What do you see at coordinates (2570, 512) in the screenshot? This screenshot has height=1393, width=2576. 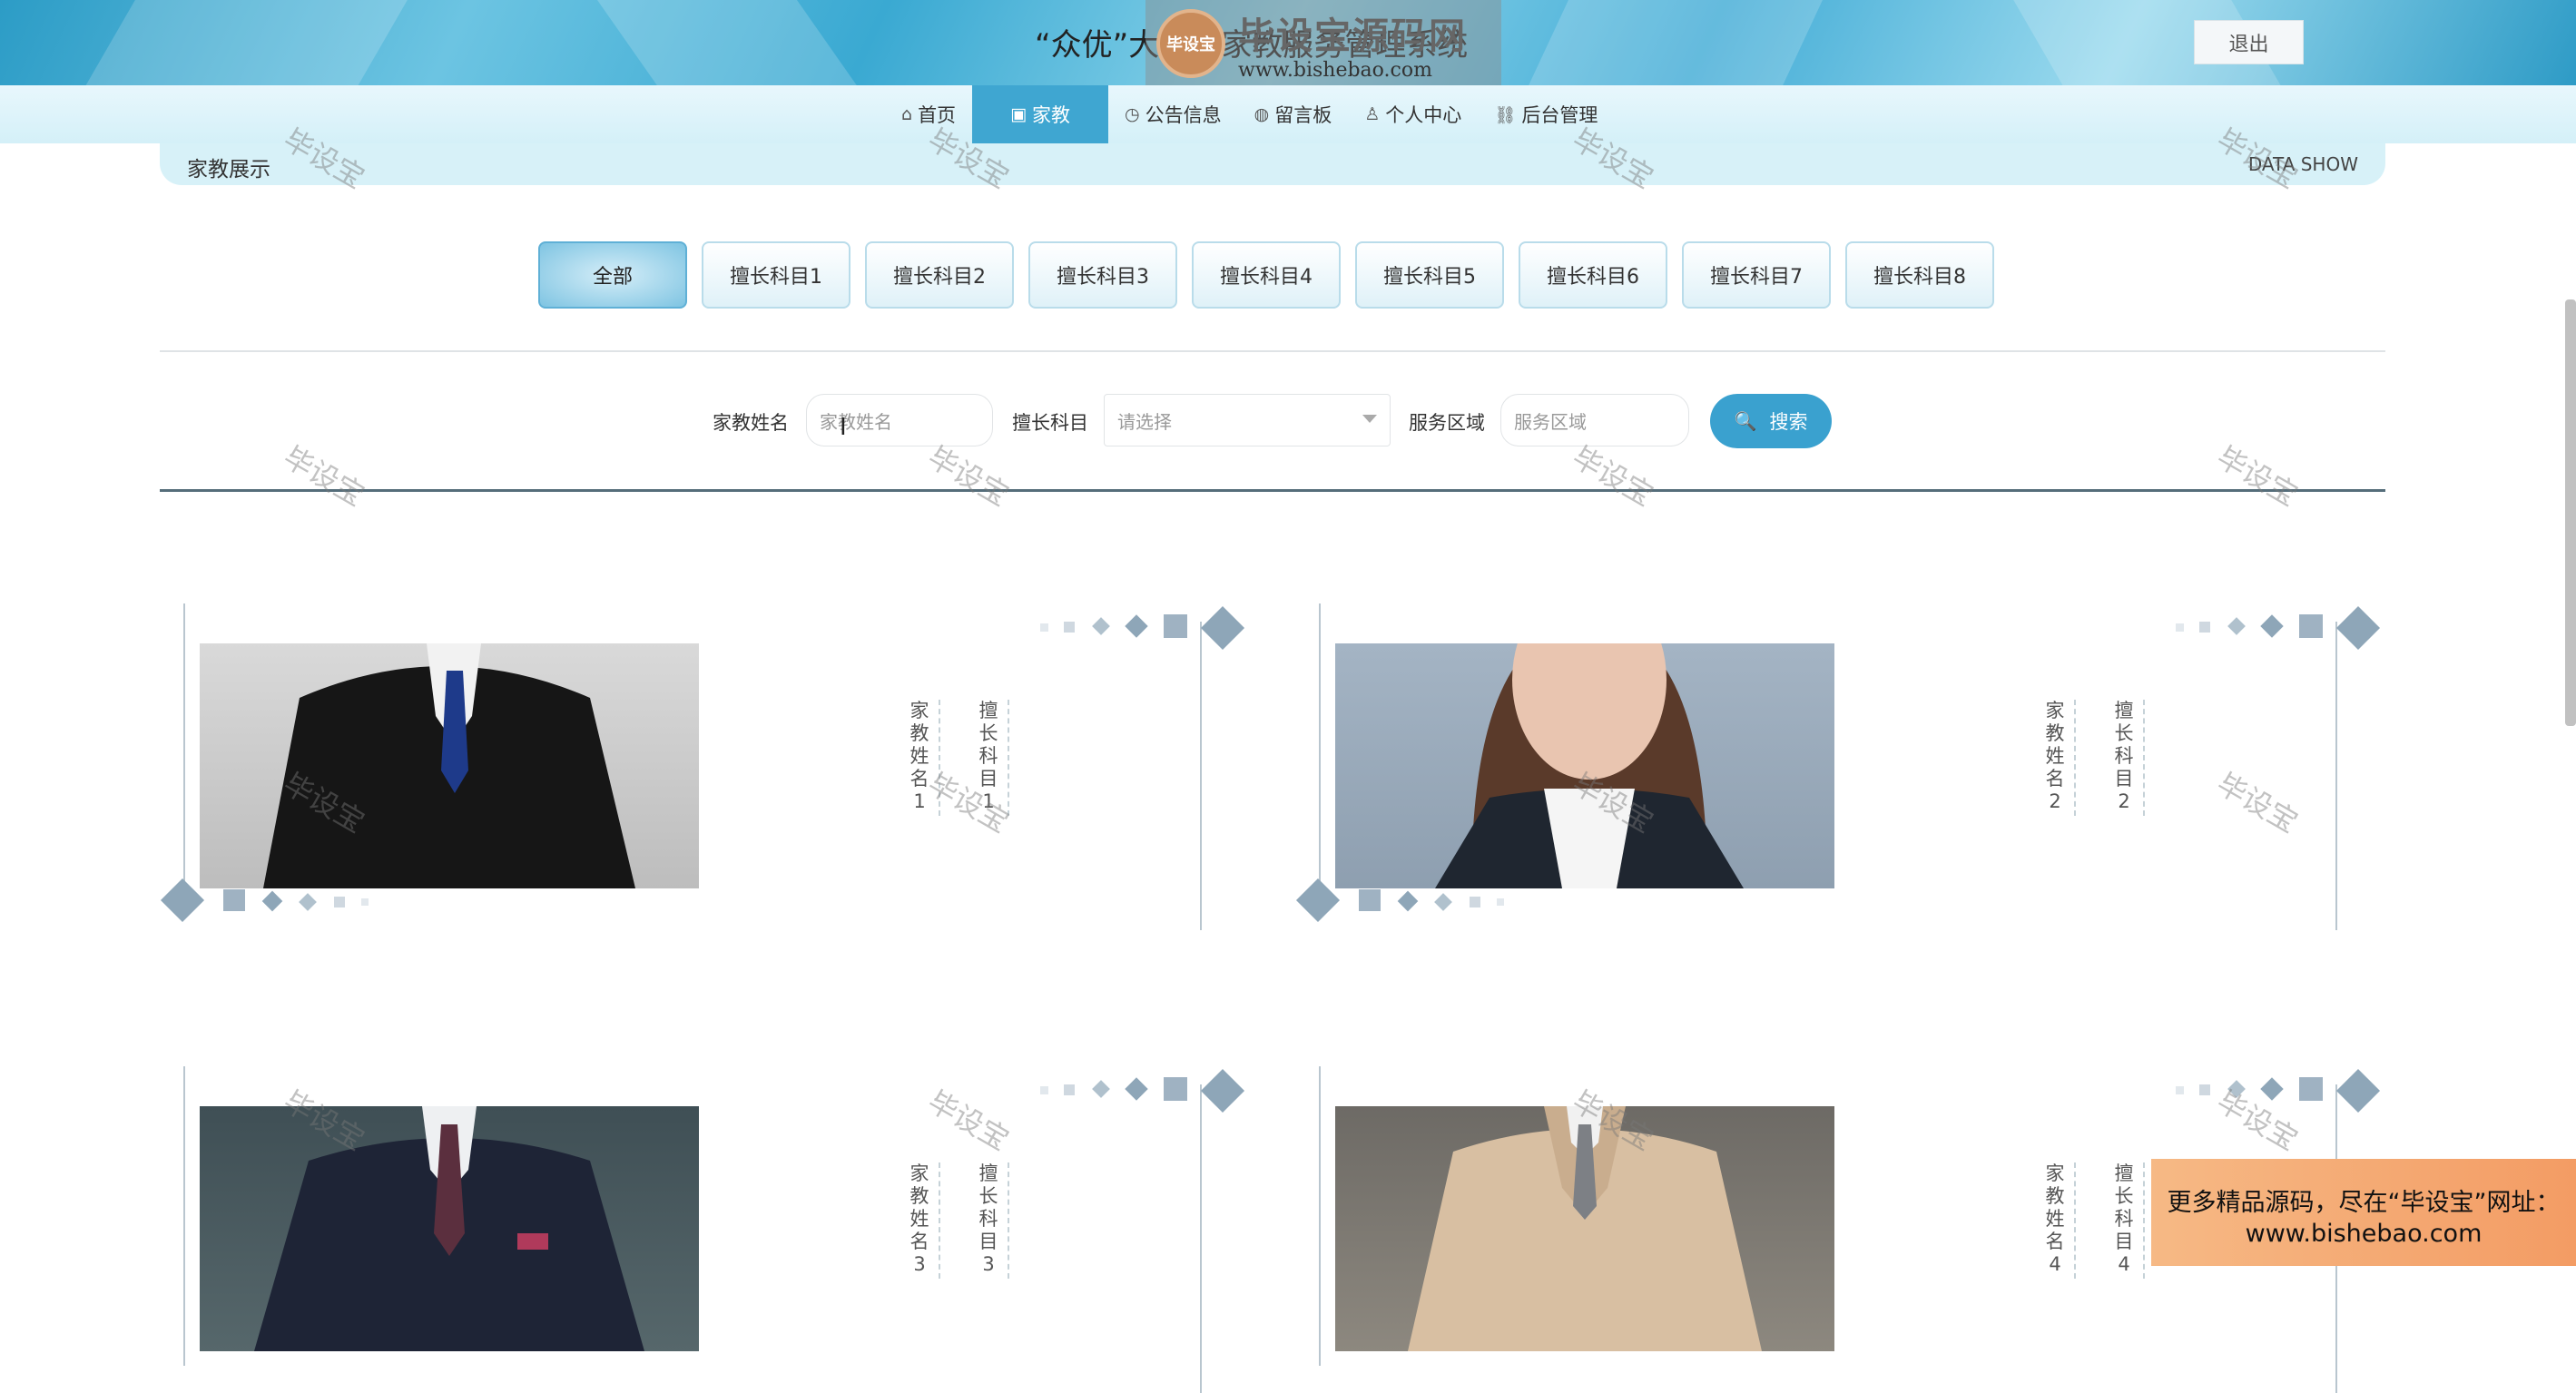 I see `scrollbar` at bounding box center [2570, 512].